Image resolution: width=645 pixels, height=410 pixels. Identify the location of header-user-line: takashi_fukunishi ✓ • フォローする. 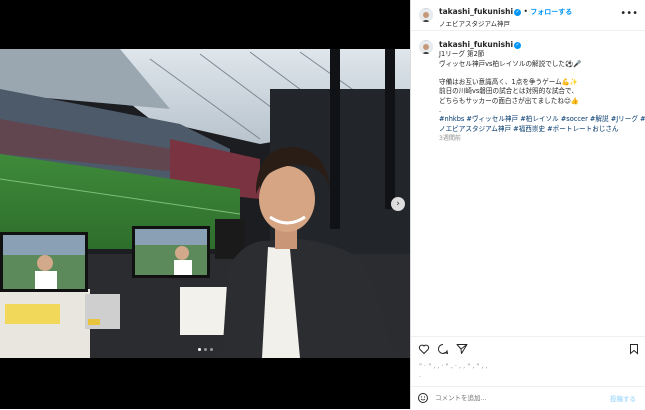
(505, 12).